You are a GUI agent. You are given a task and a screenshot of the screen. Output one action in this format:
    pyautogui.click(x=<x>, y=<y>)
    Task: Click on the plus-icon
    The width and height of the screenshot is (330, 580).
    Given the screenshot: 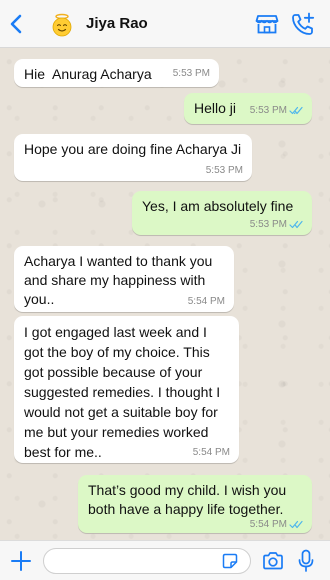 What is the action you would take?
    pyautogui.click(x=21, y=561)
    